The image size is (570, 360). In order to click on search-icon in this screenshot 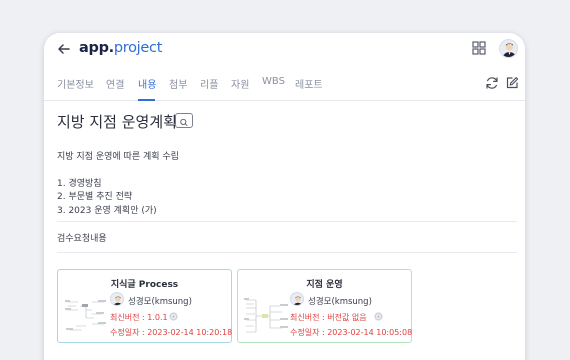, I will do `click(184, 122)`.